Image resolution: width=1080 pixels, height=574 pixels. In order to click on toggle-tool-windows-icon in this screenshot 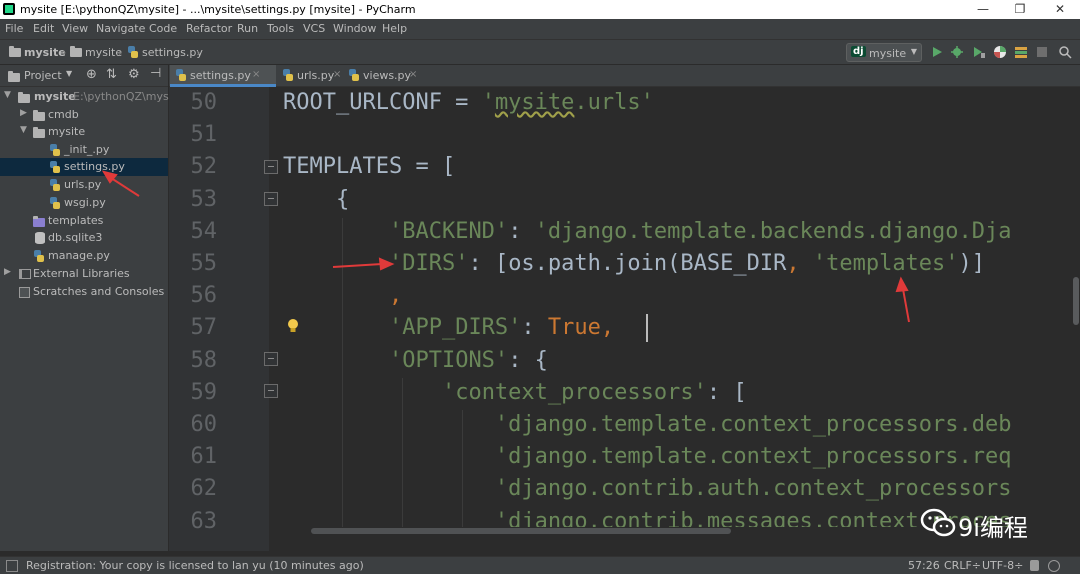, I will do `click(12, 566)`.